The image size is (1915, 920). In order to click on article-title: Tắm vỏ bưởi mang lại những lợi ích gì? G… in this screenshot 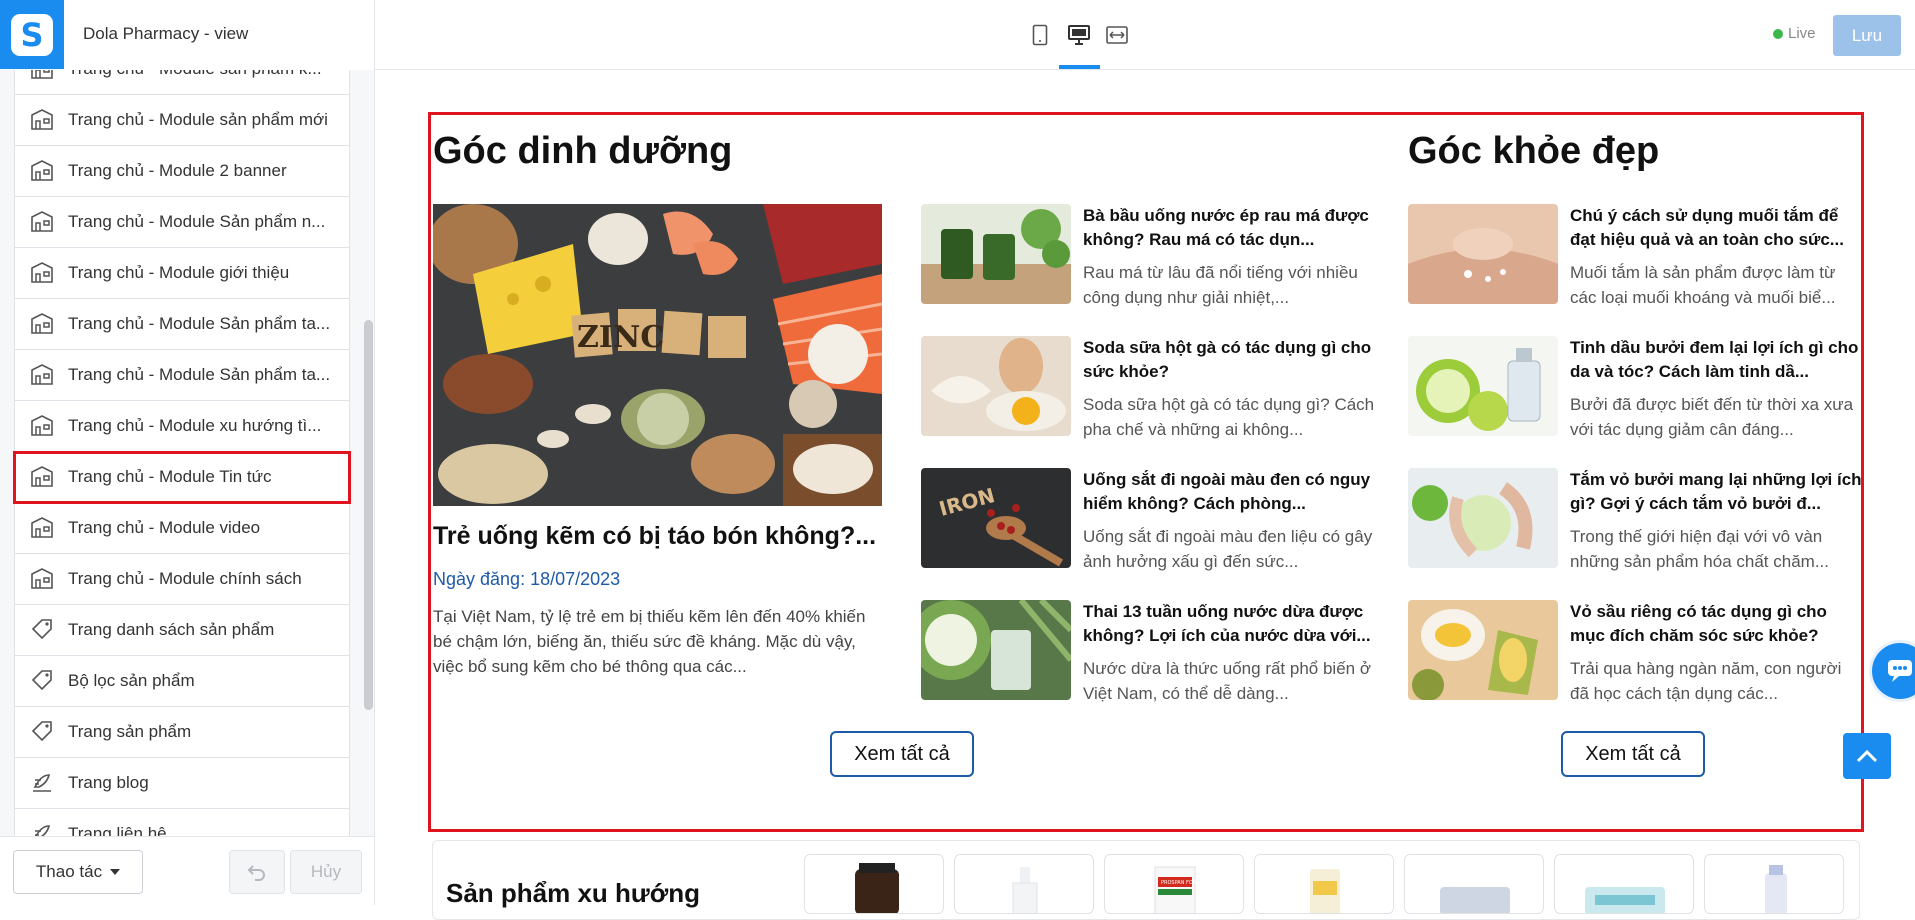, I will do `click(1716, 492)`.